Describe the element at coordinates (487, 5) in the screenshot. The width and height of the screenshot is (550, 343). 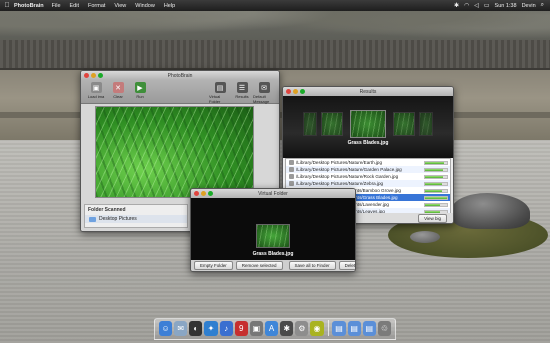
I see `battery-icon: ▭` at that location.